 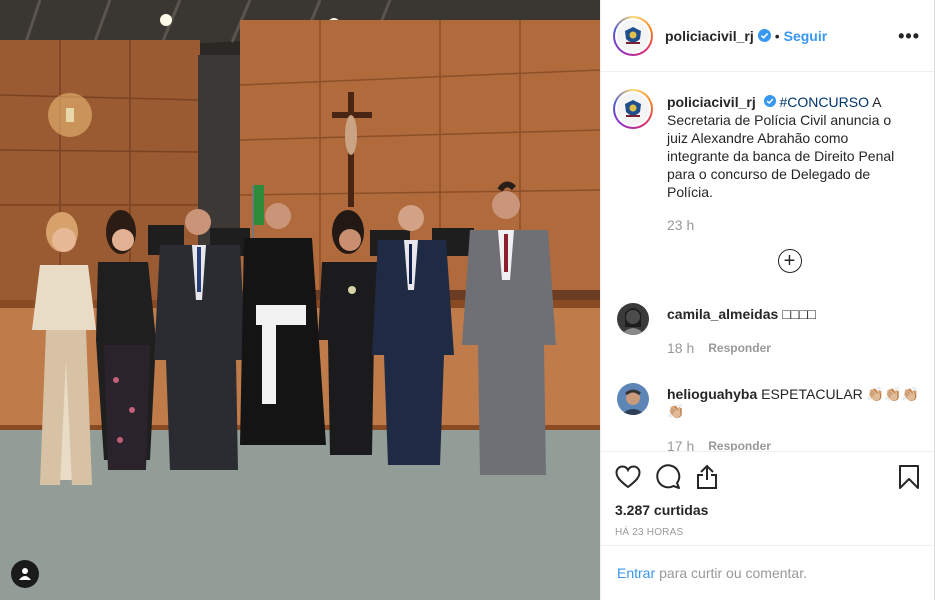 What do you see at coordinates (824, 102) in the screenshot?
I see `caption-hashtag: #CONCURSO` at bounding box center [824, 102].